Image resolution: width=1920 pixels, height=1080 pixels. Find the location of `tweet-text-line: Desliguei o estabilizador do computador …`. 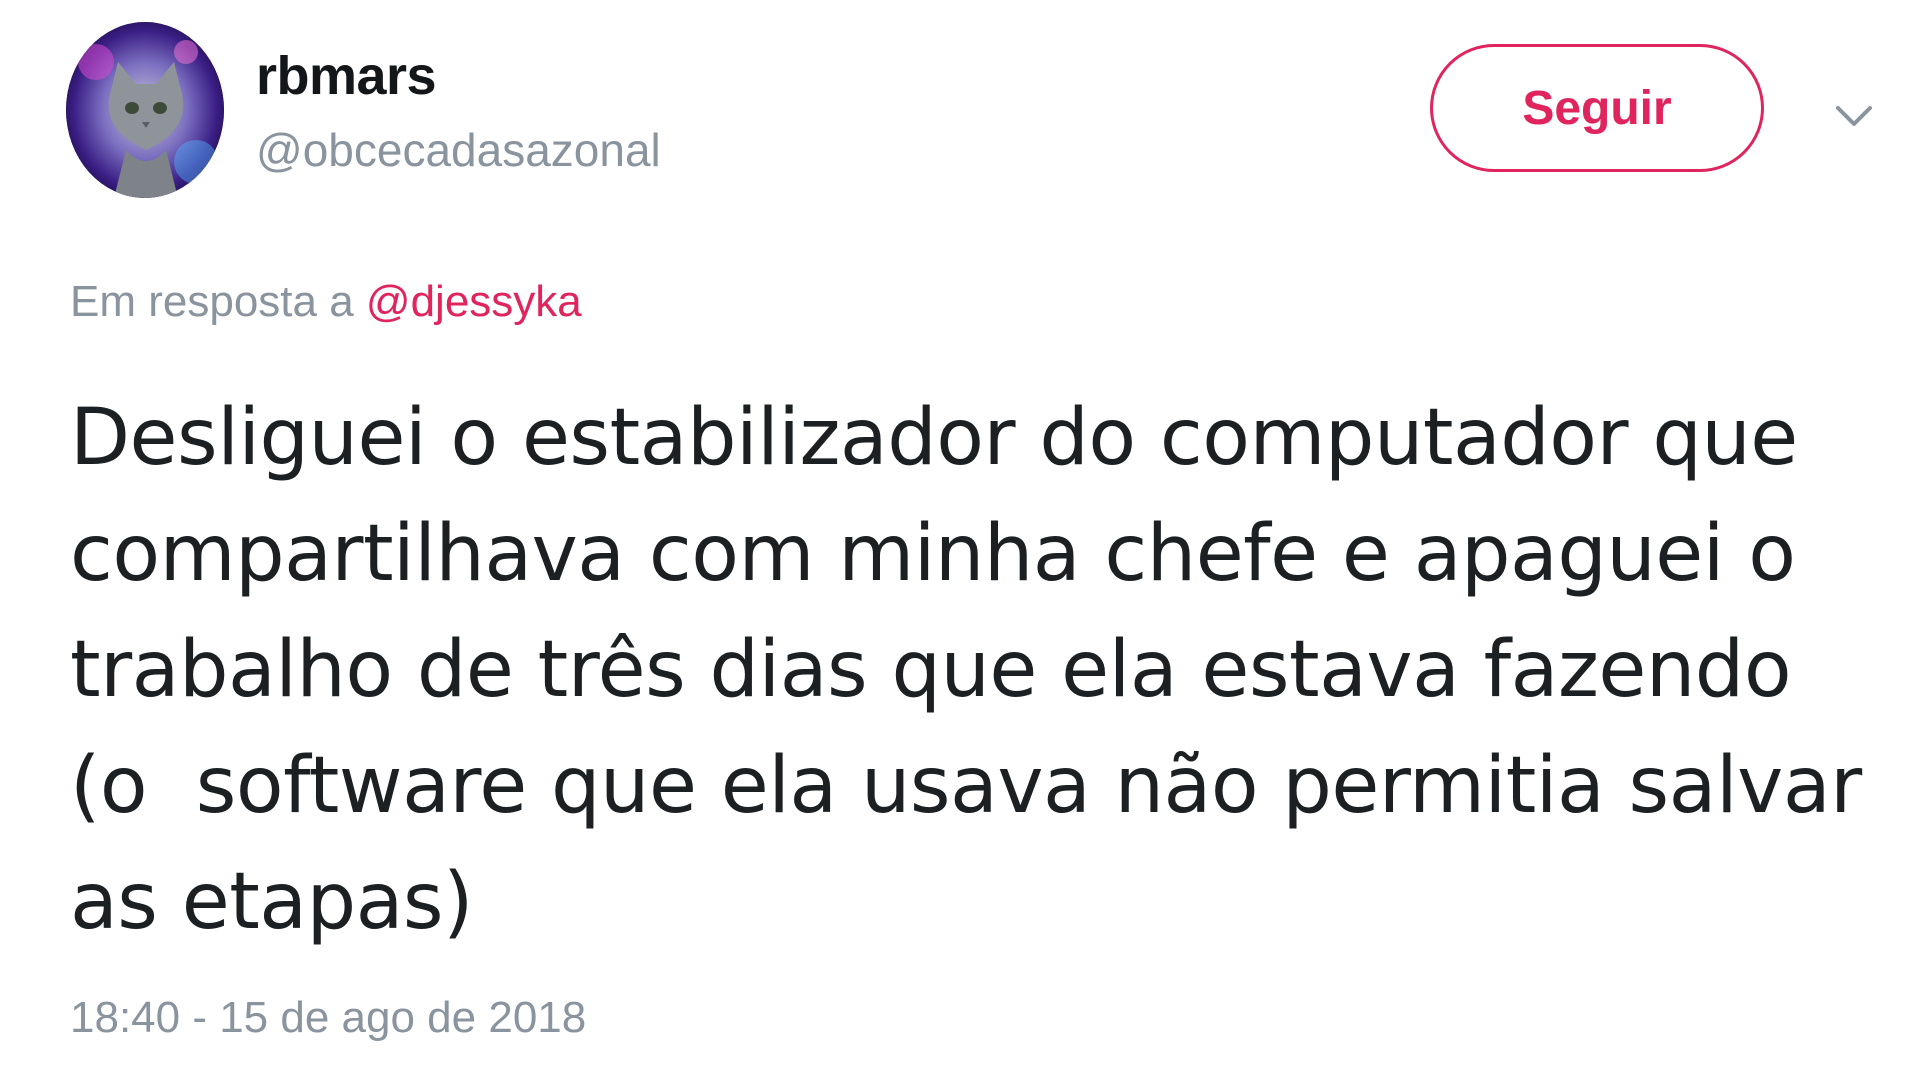

tweet-text-line: Desliguei o estabilizador do computador … is located at coordinates (934, 438).